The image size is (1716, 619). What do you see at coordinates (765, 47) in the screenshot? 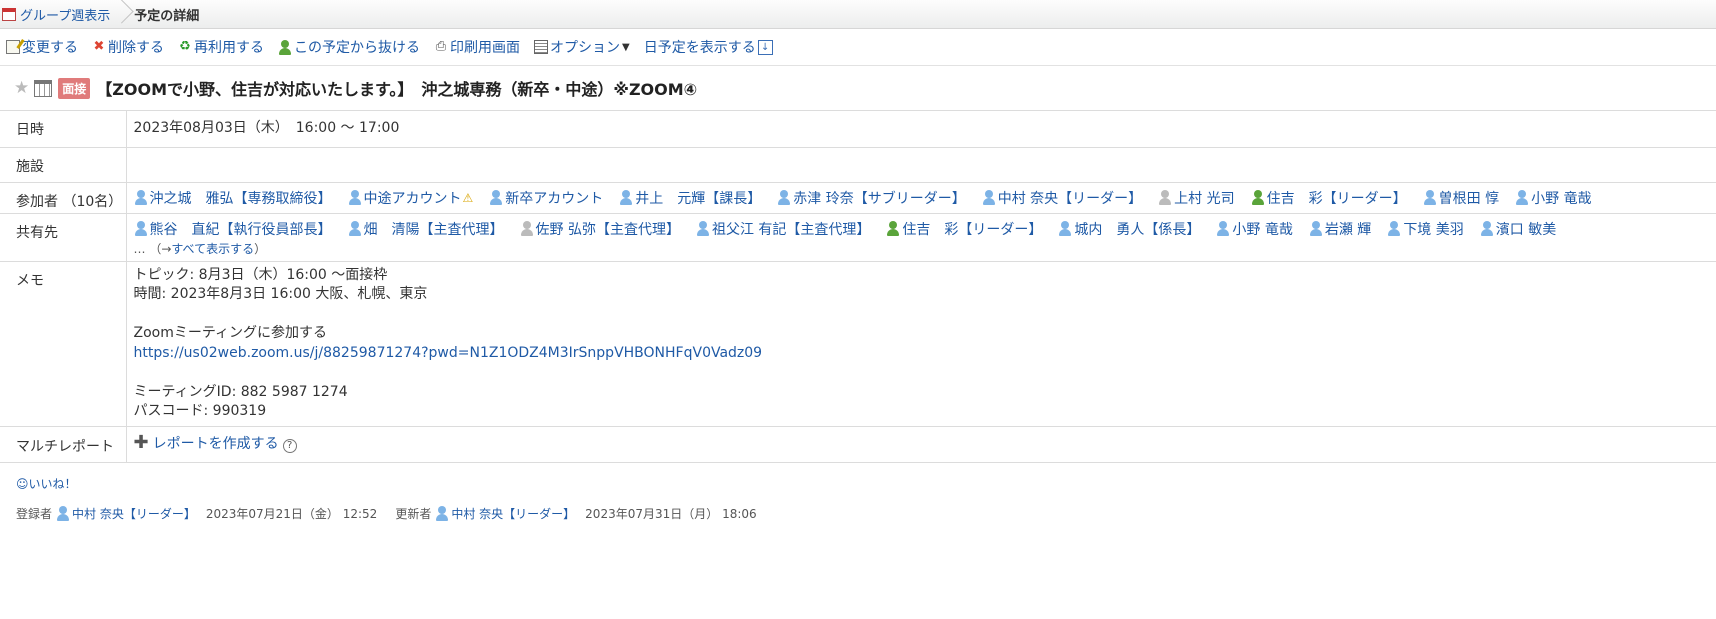
I see `arrow-down-icon: ↓` at bounding box center [765, 47].